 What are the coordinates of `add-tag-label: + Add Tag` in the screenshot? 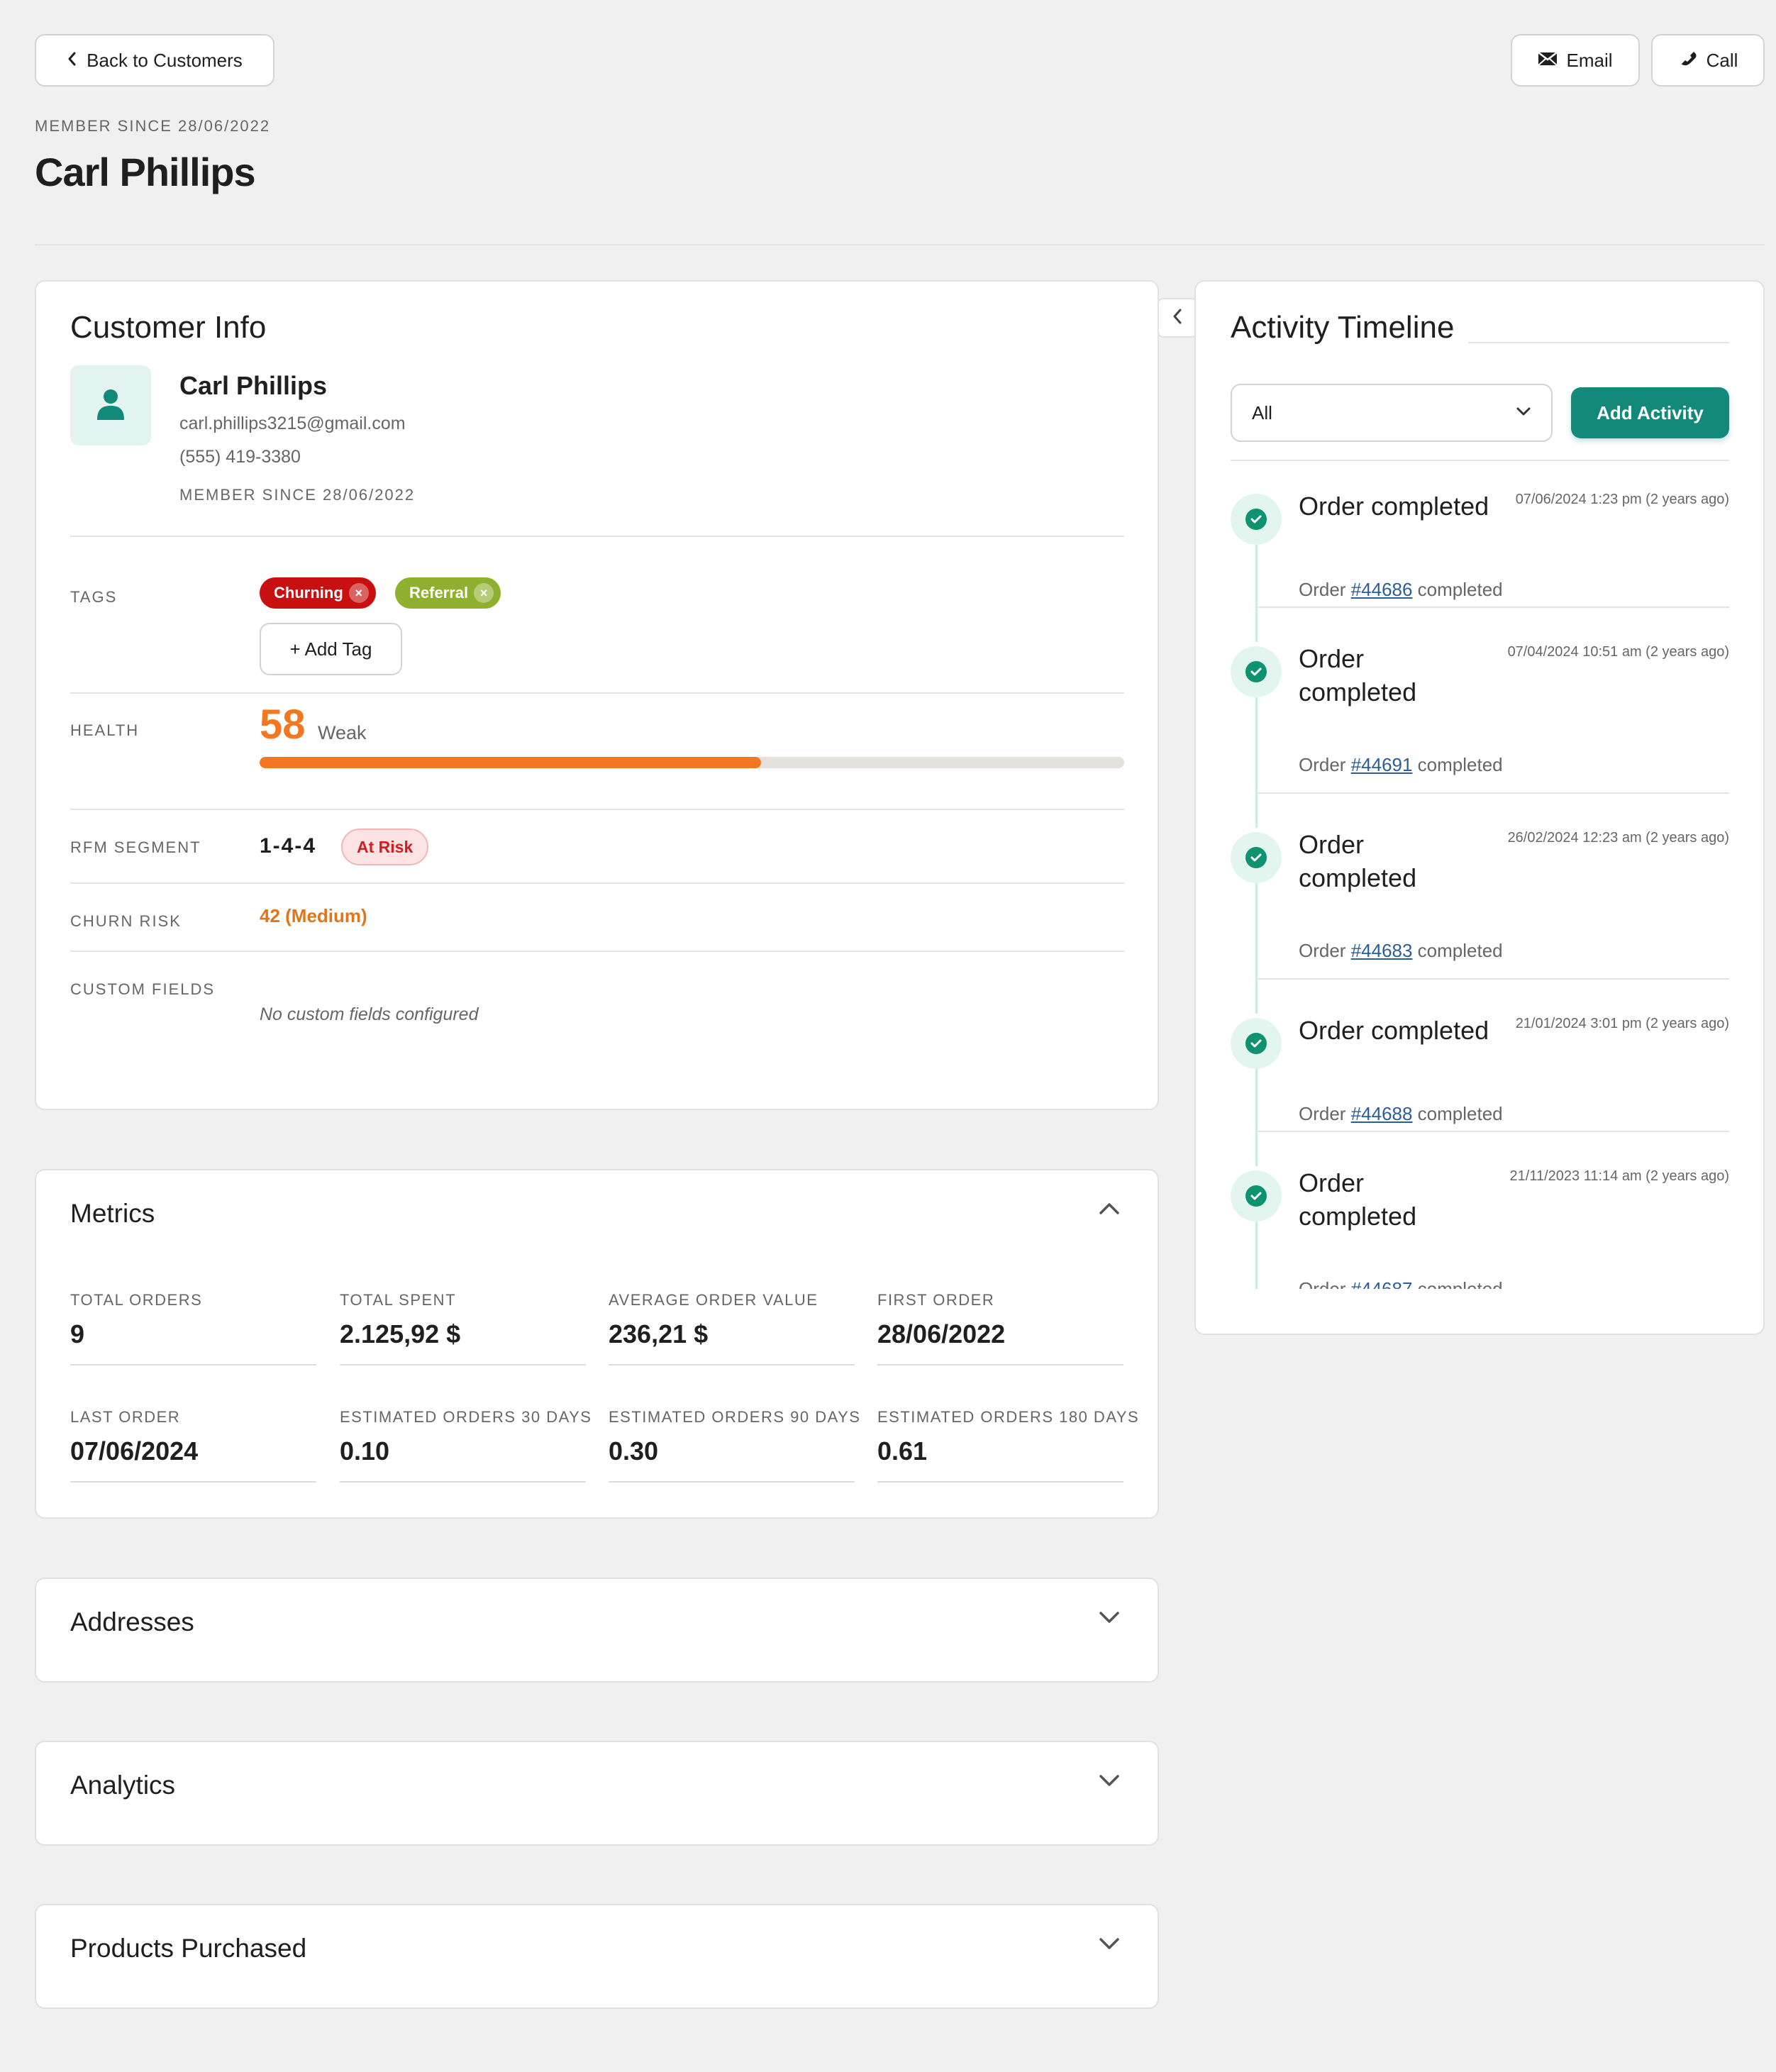 It's located at (330, 649).